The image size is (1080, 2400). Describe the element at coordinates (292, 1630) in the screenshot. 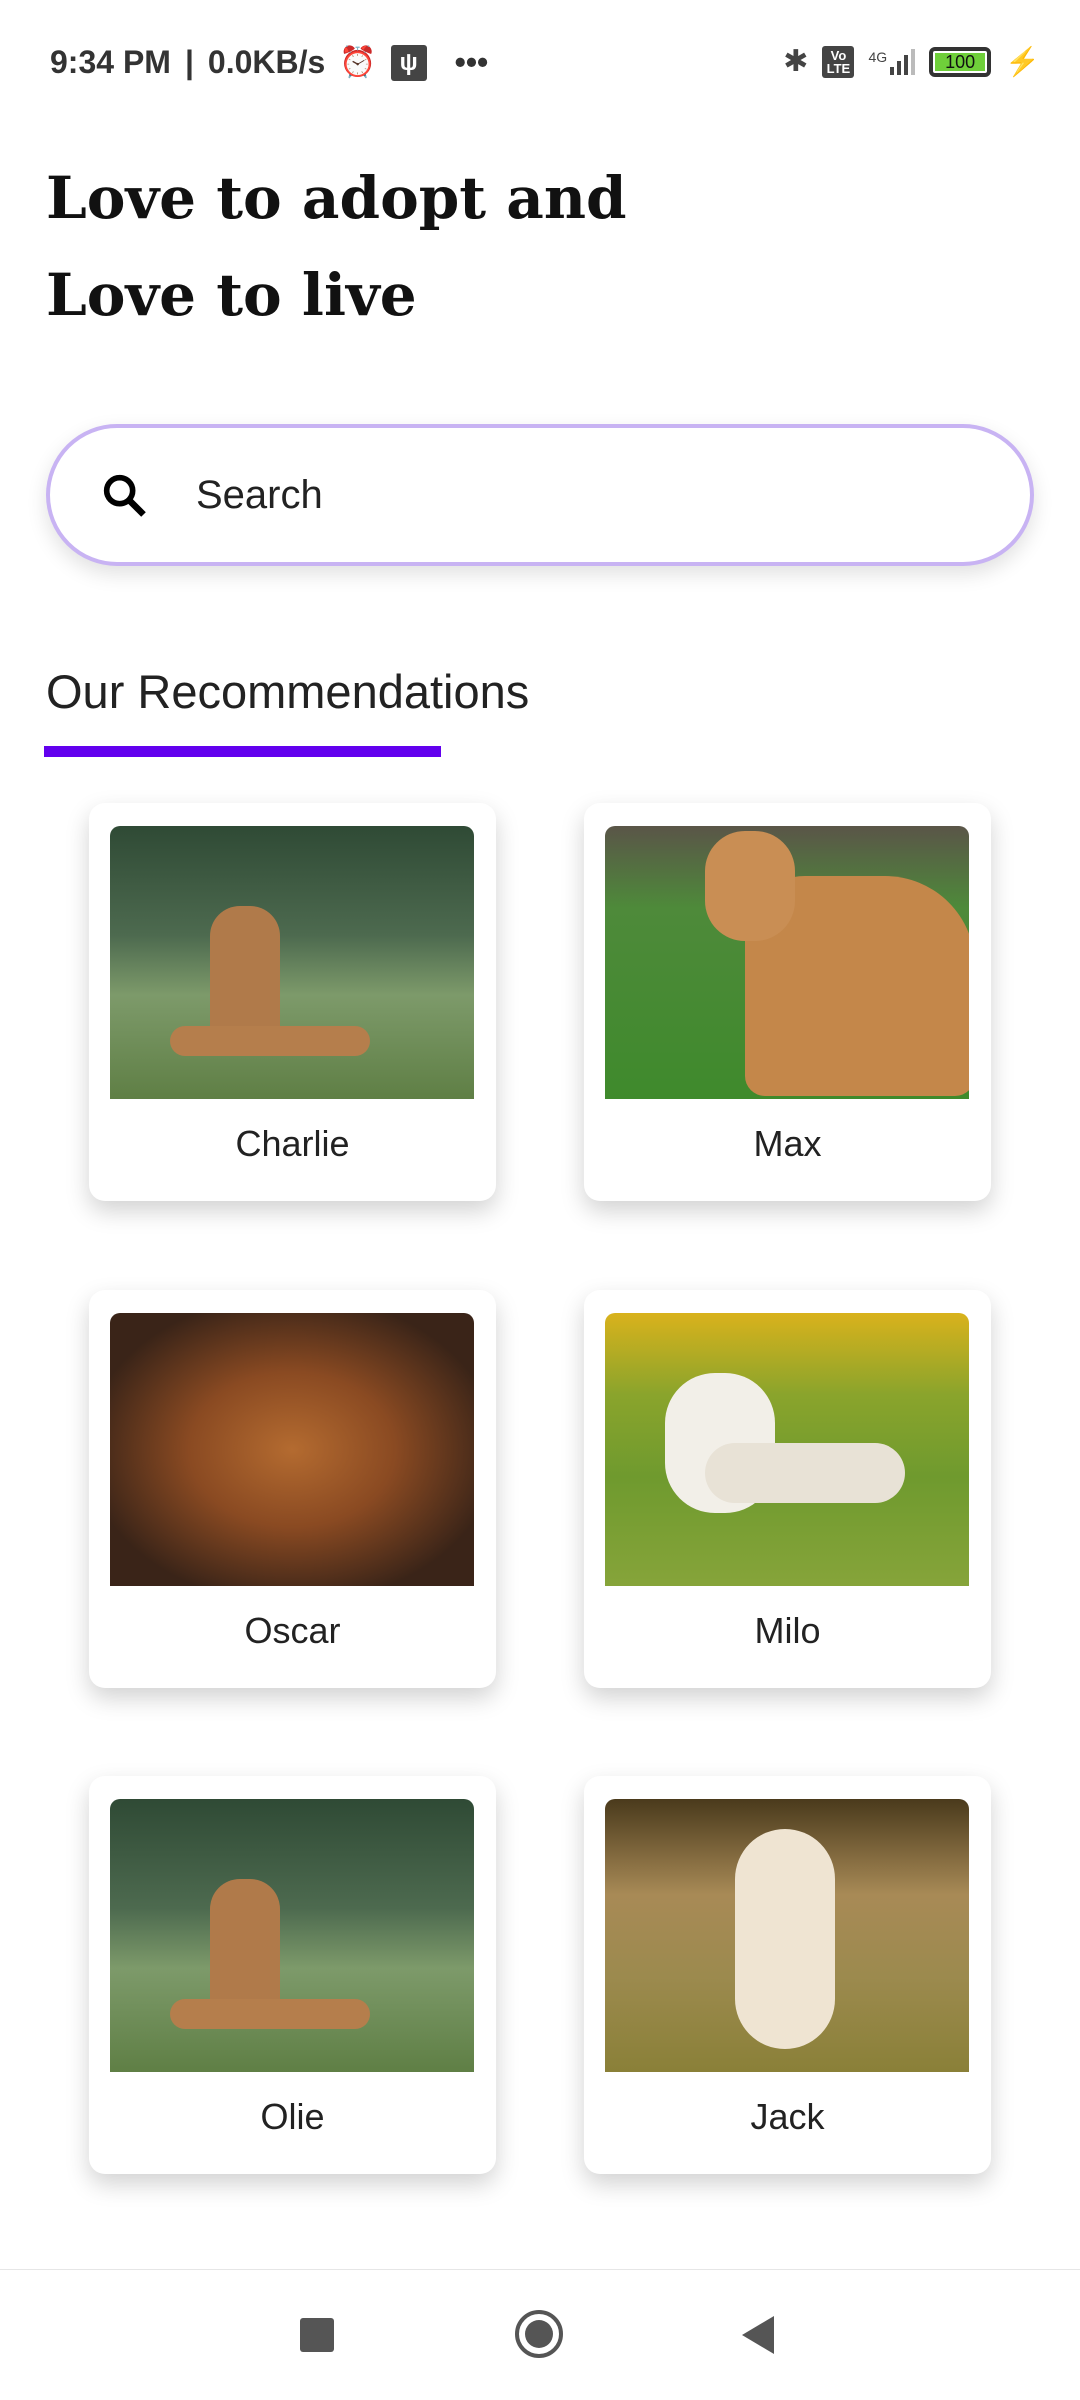

I see `pet-name: Oscar` at that location.